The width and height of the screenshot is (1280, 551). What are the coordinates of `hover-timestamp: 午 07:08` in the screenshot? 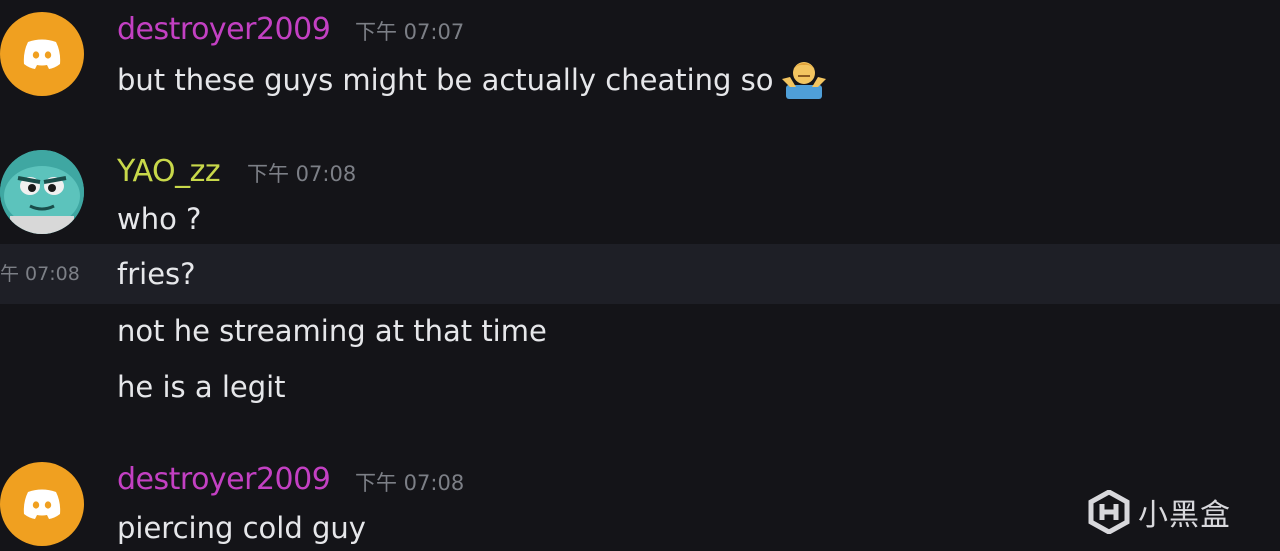 It's located at (40, 274).